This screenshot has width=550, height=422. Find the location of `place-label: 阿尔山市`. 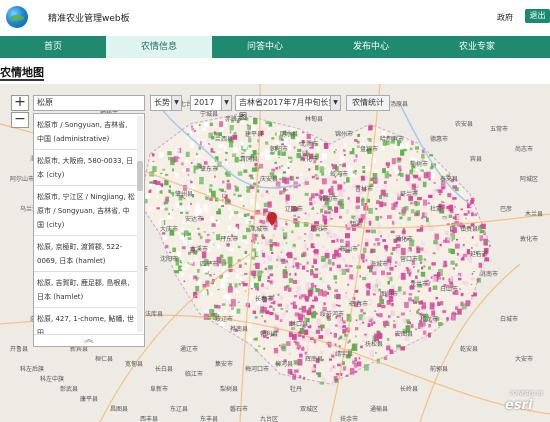

place-label: 阿尔山市 is located at coordinates (22, 179).